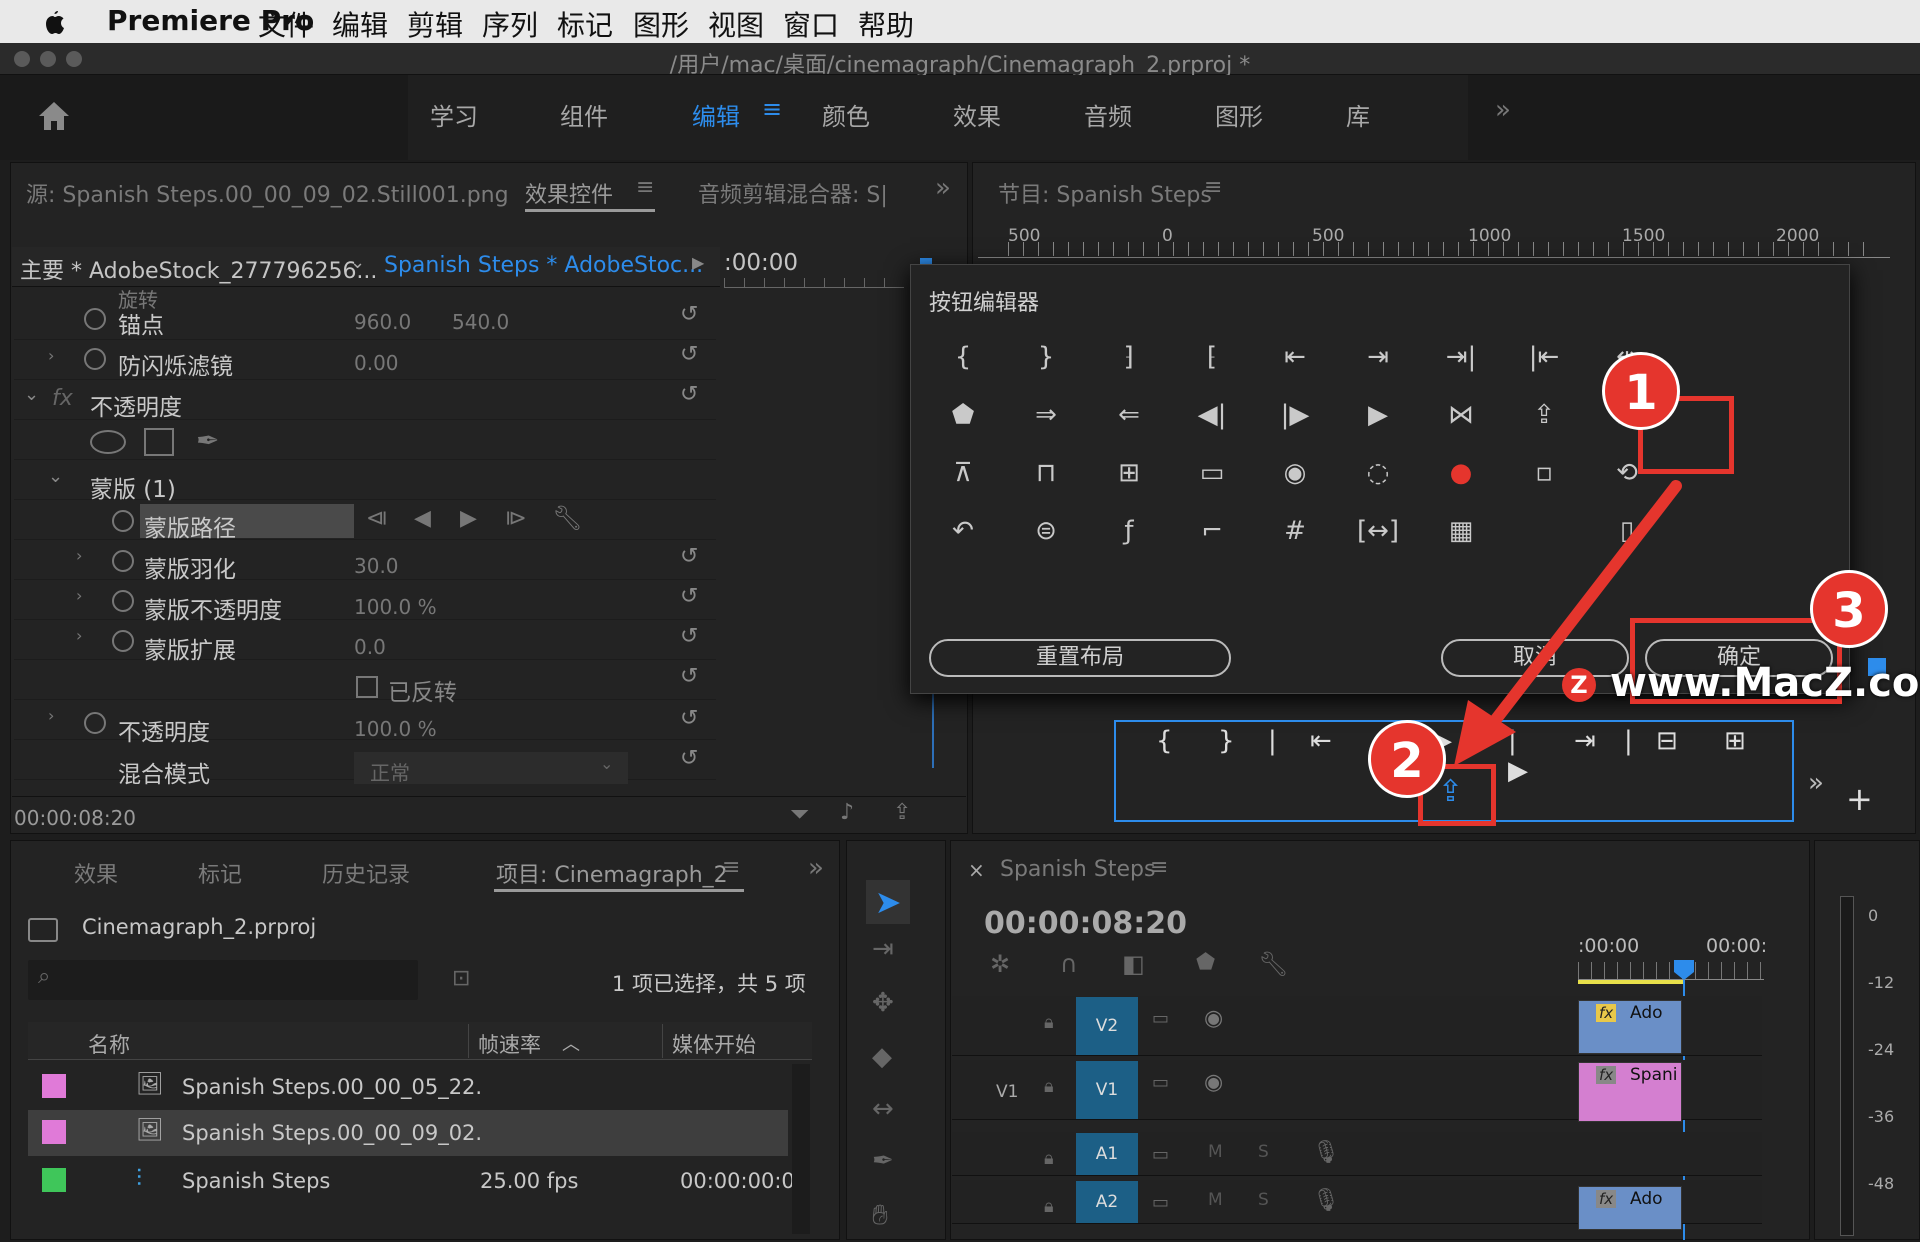  What do you see at coordinates (1212, 415) in the screenshot?
I see `step-back-icon: ◀|` at bounding box center [1212, 415].